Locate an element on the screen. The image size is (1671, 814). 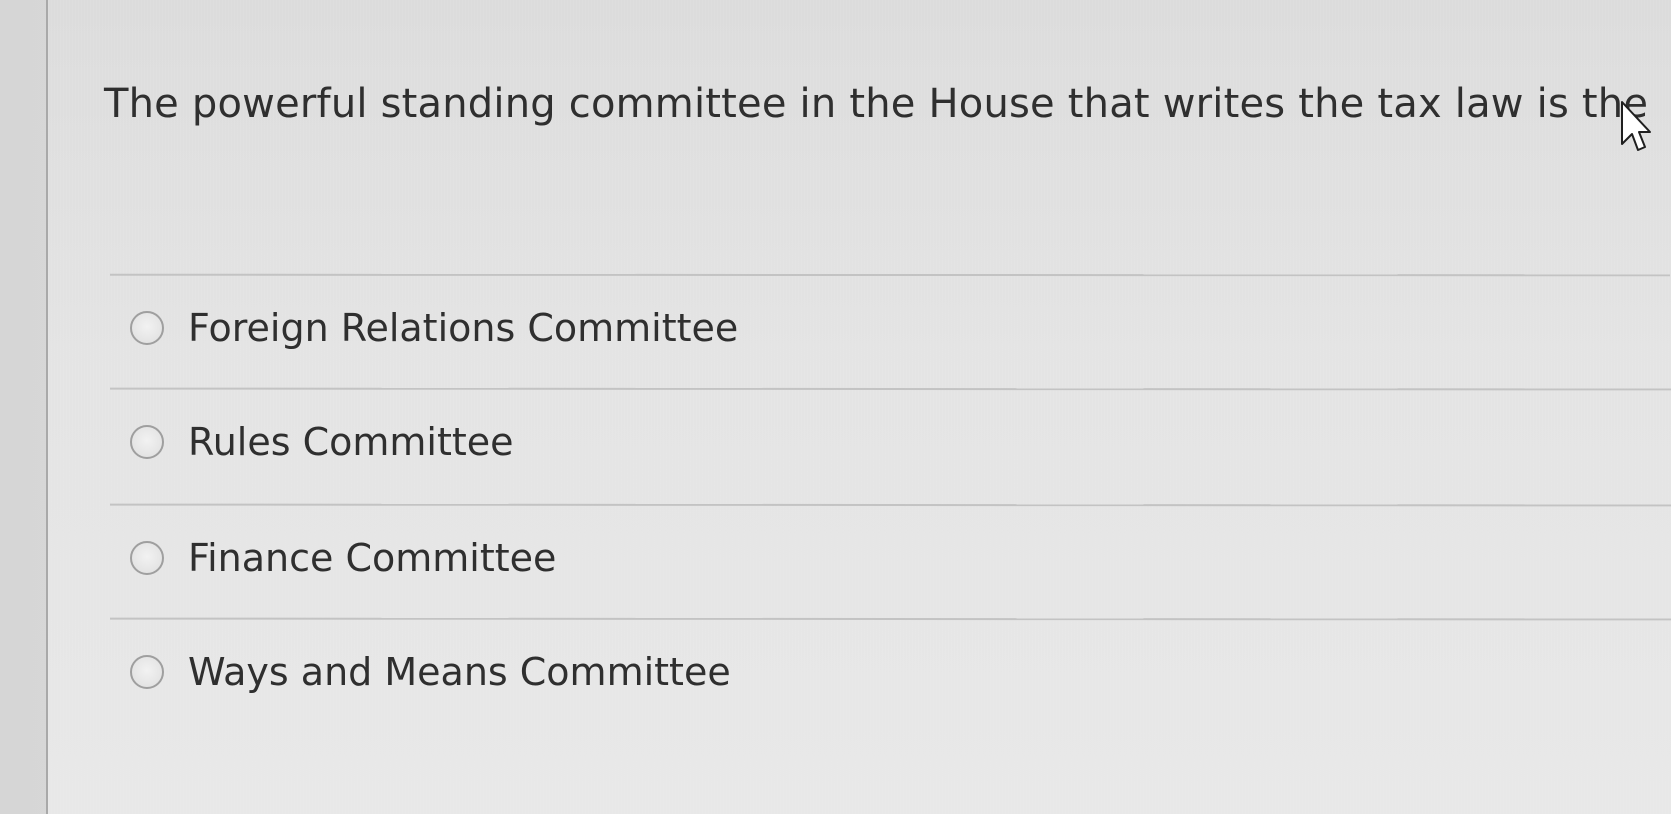
divider-top is located at coordinates (890, 275).